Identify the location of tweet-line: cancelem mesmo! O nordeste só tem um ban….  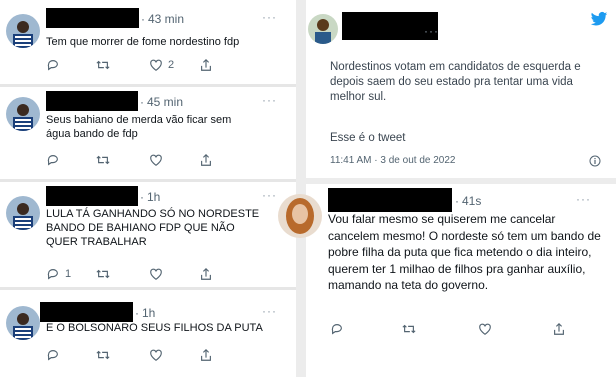
(464, 235).